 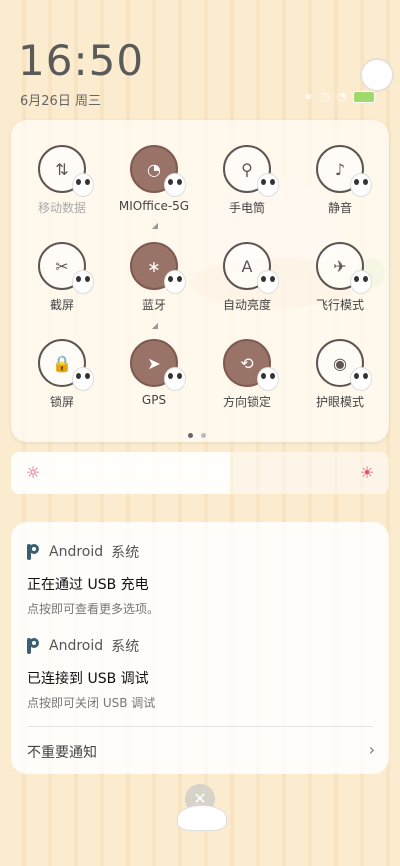 What do you see at coordinates (158, 365) in the screenshot?
I see `location-icon: ➤` at bounding box center [158, 365].